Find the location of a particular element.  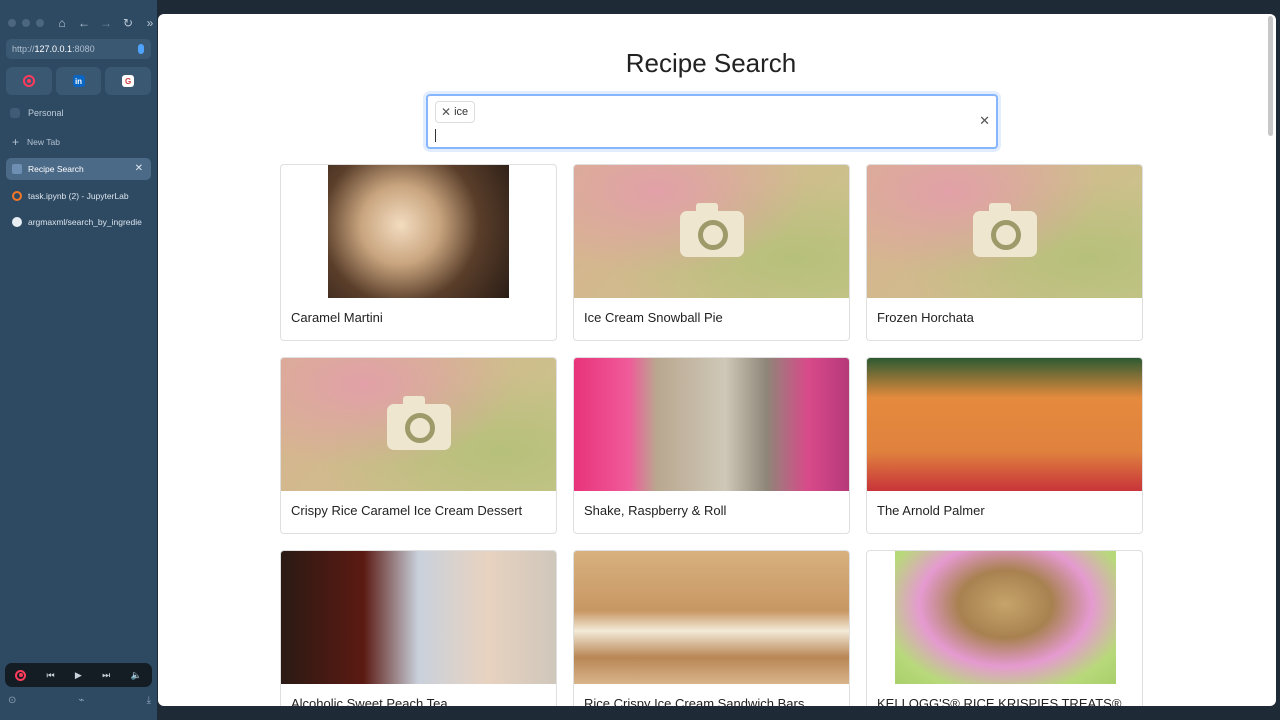

recipe-card: Caramel Martini is located at coordinates (418, 252).